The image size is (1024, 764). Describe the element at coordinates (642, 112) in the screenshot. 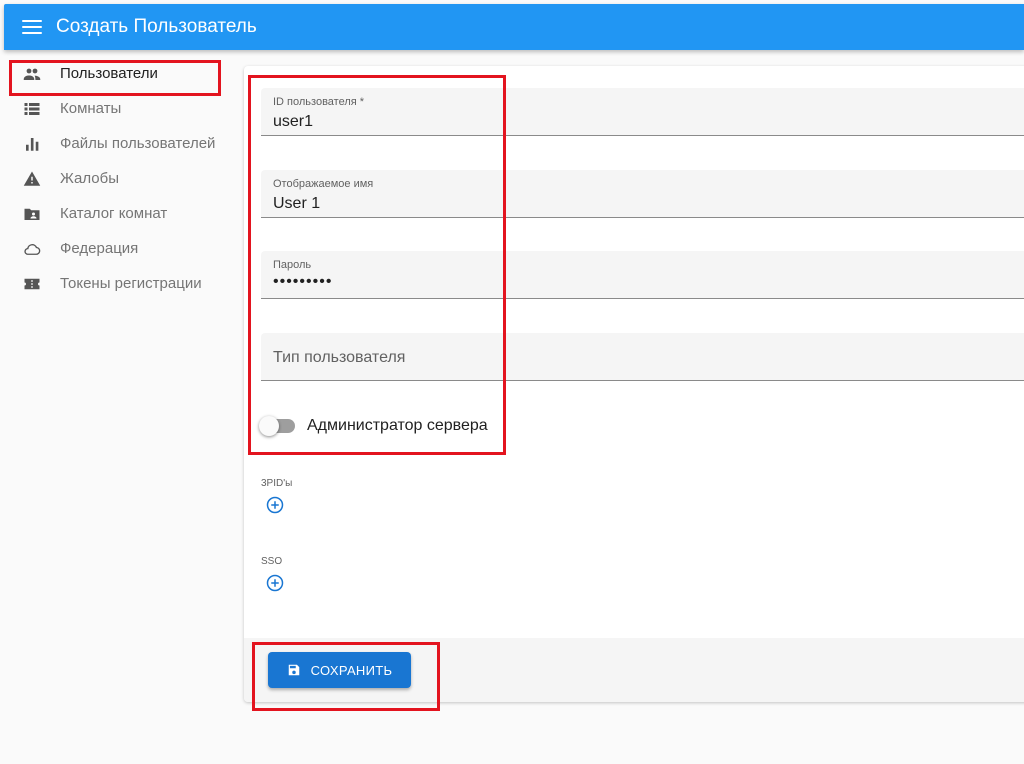

I see `user-id-field: ID пользователя * user1` at that location.